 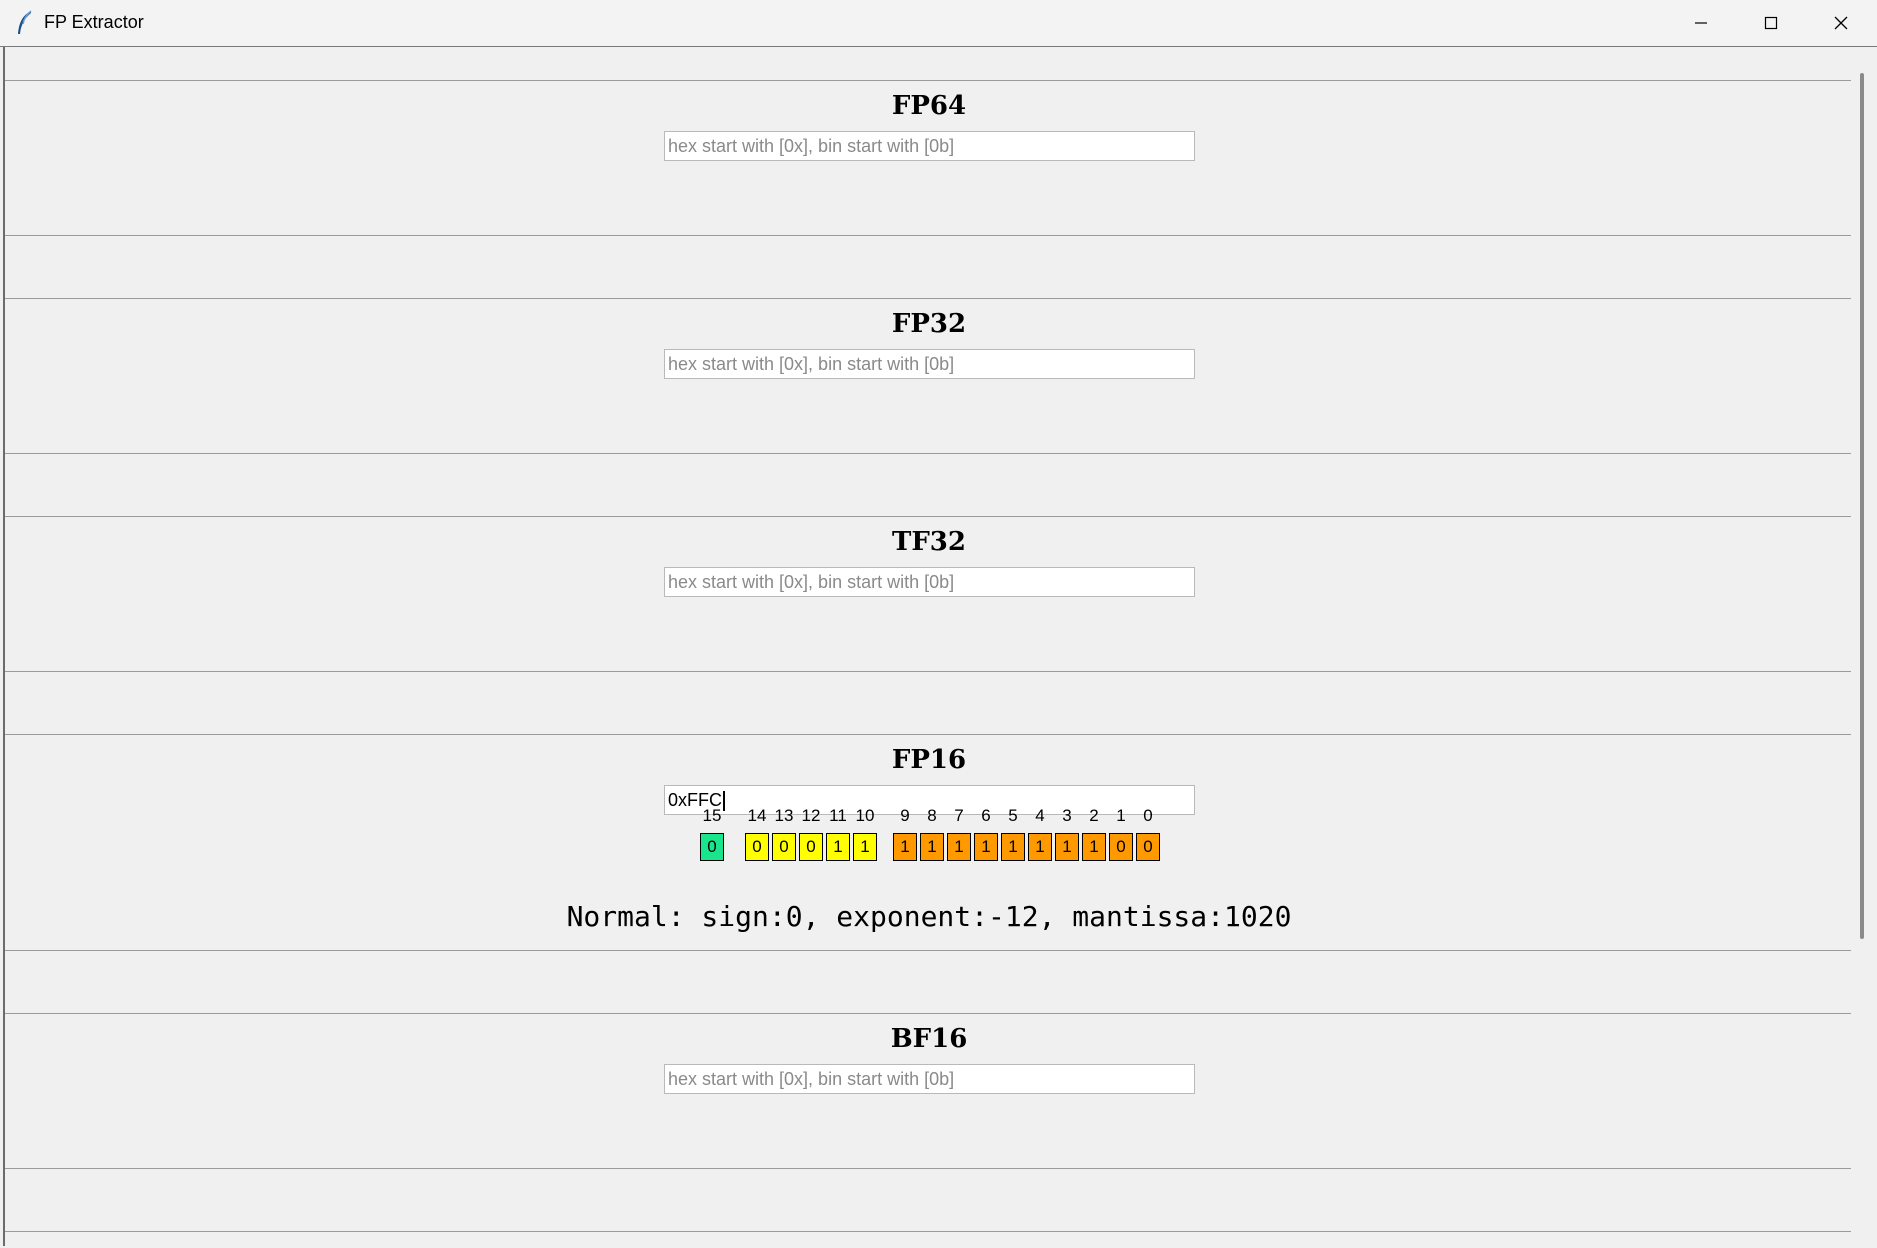 I want to click on bit-index-label: 8, so click(x=932, y=815).